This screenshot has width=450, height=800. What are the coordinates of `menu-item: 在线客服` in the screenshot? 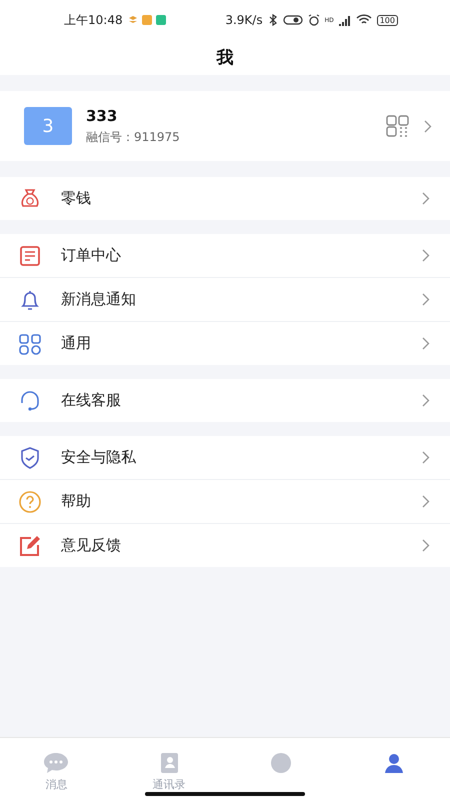 It's located at (225, 400).